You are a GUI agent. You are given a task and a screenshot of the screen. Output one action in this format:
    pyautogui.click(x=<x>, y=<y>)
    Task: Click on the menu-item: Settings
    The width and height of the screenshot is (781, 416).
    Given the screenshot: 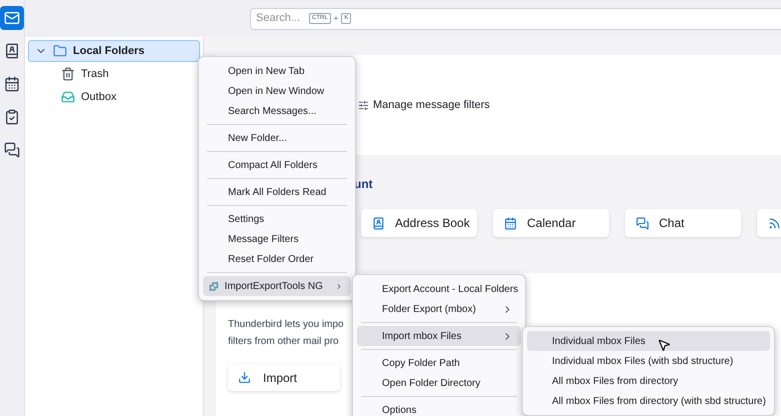 What is the action you would take?
    pyautogui.click(x=277, y=219)
    